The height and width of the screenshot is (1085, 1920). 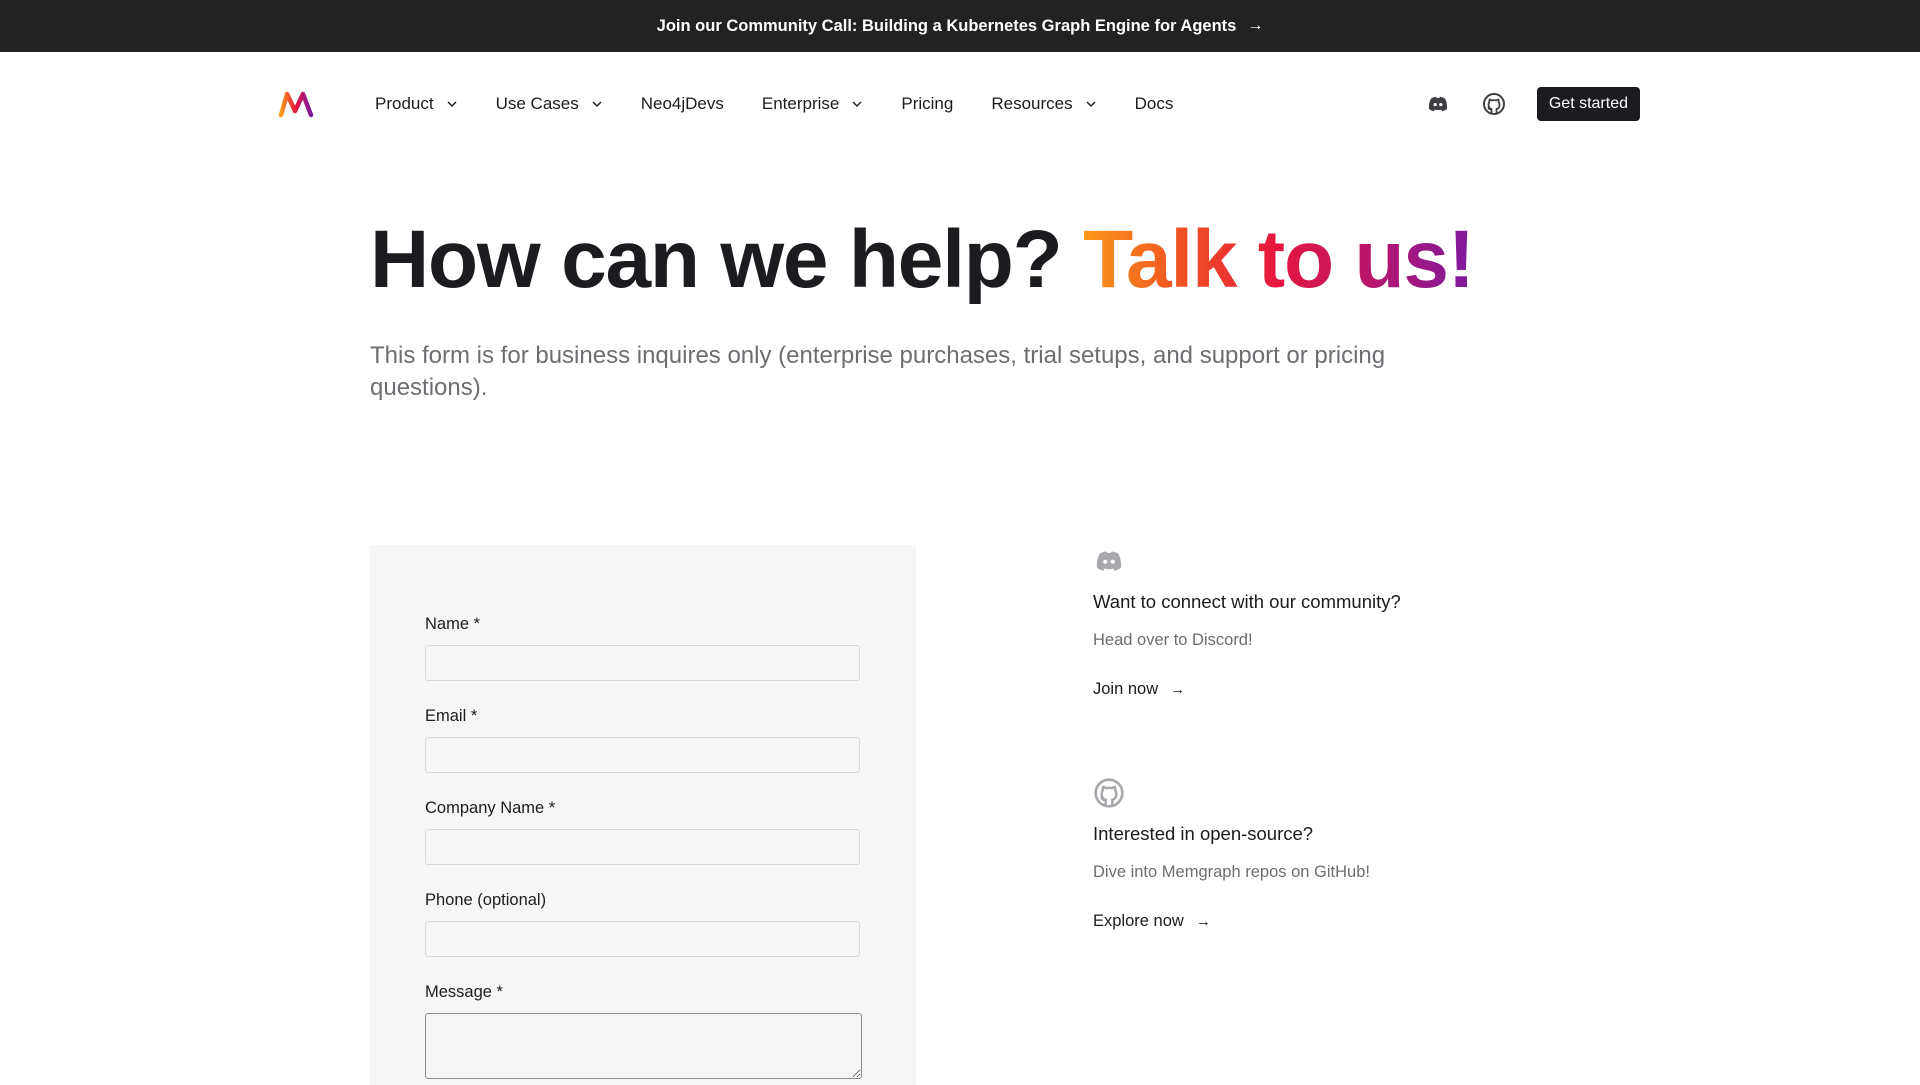 I want to click on phone-field, so click(x=642, y=939).